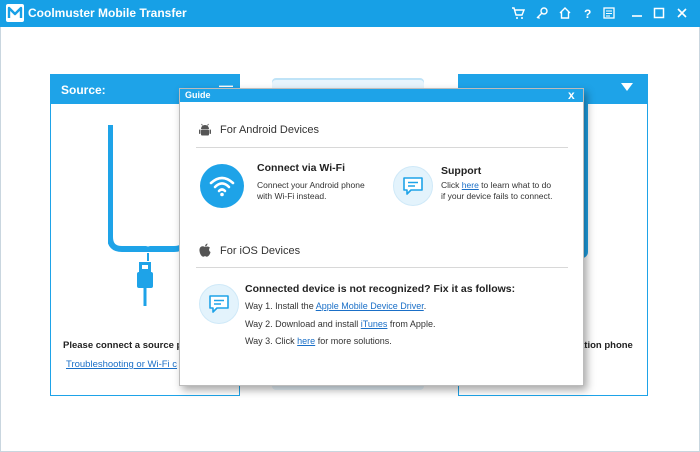 This screenshot has width=700, height=452. Describe the element at coordinates (260, 250) in the screenshot. I see `ios-section-title: For iOS Devices` at that location.